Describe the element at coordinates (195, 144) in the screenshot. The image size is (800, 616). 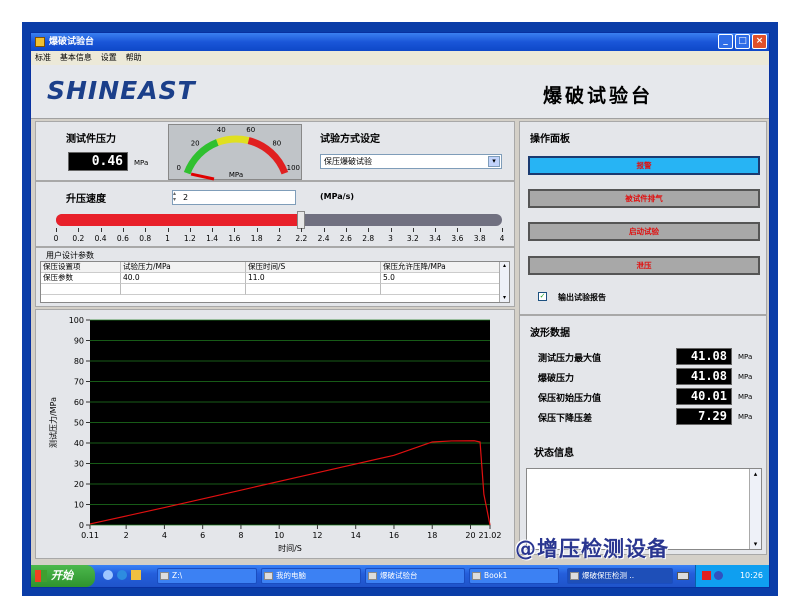
I see `gauge-tick-label: 20` at that location.